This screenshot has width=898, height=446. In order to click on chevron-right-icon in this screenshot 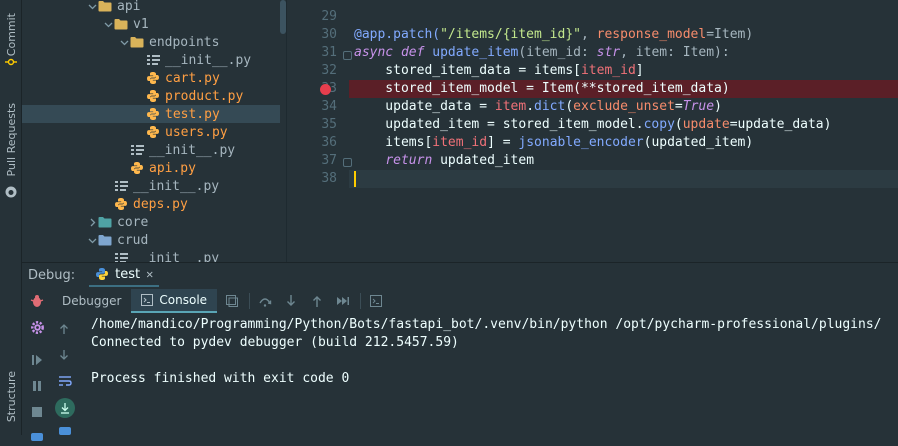, I will do `click(92, 222)`.